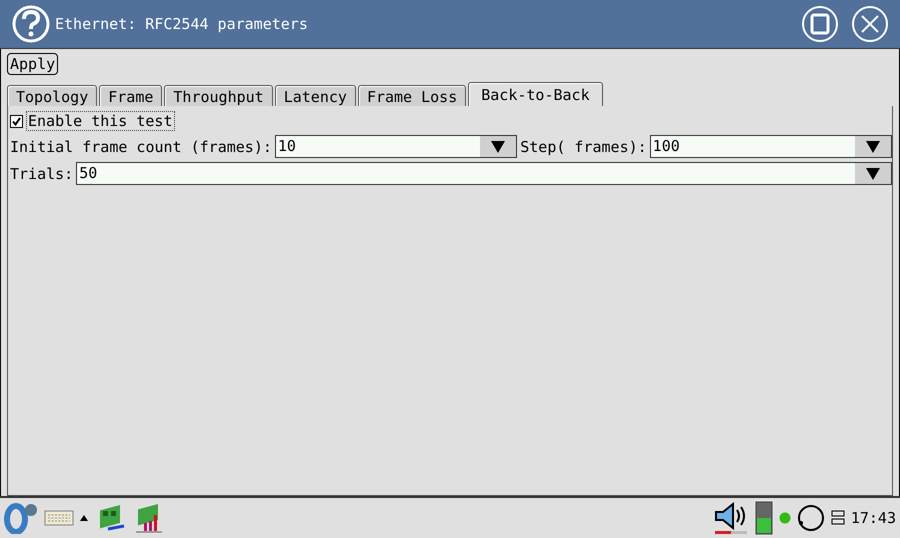 Image resolution: width=900 pixels, height=538 pixels. What do you see at coordinates (412, 96) in the screenshot?
I see `tab: Frame Loss` at bounding box center [412, 96].